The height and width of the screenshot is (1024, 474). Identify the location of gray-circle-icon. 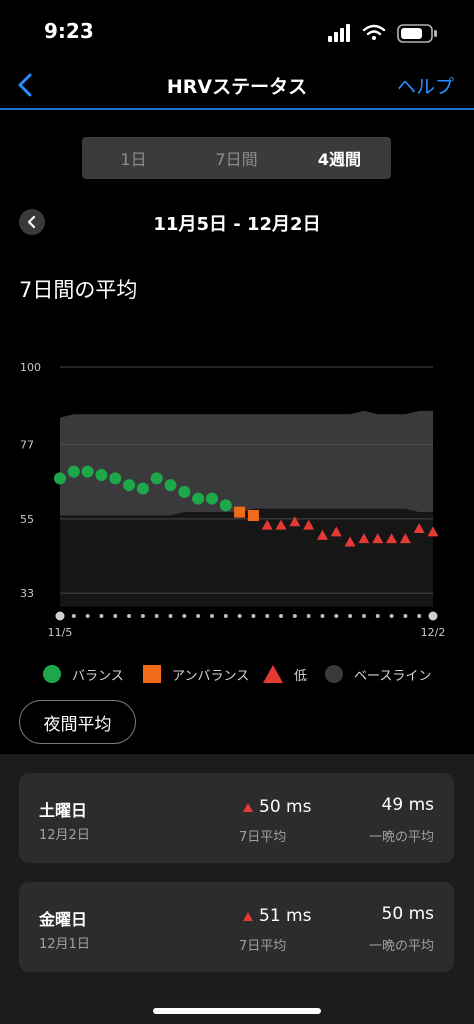
(334, 674).